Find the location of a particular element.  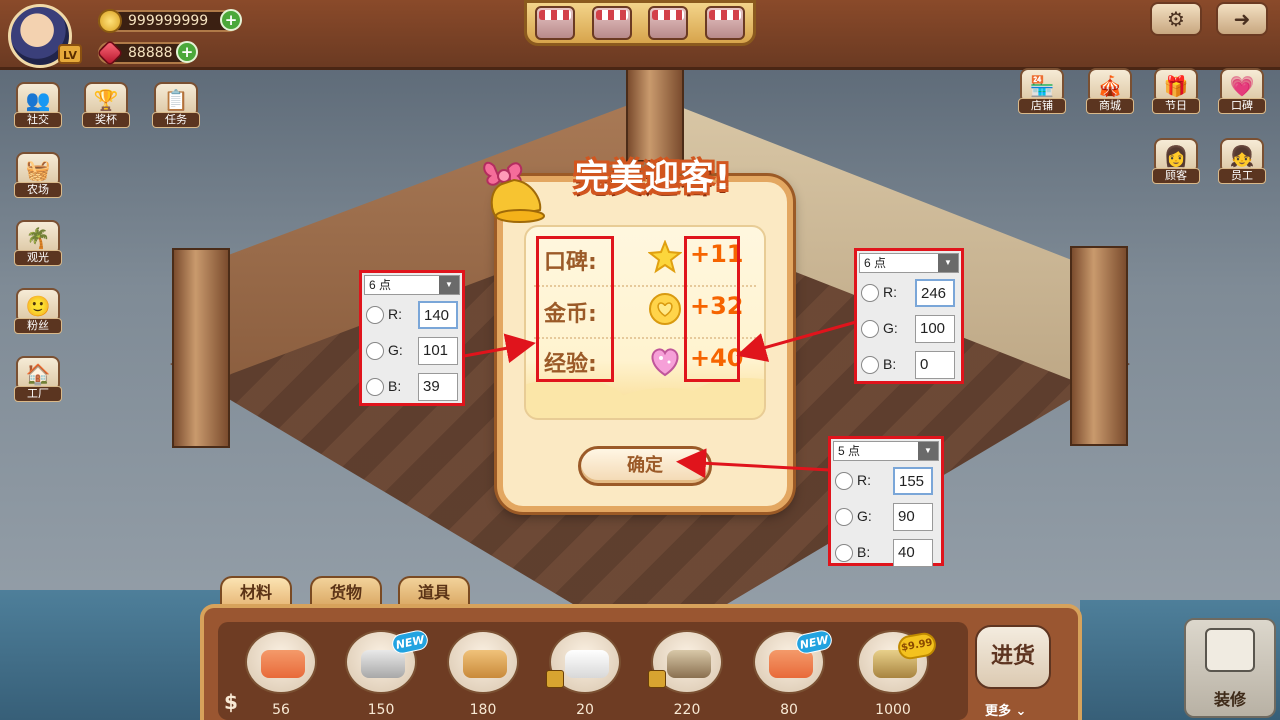

fish-crate-icon is located at coordinates (383, 664).